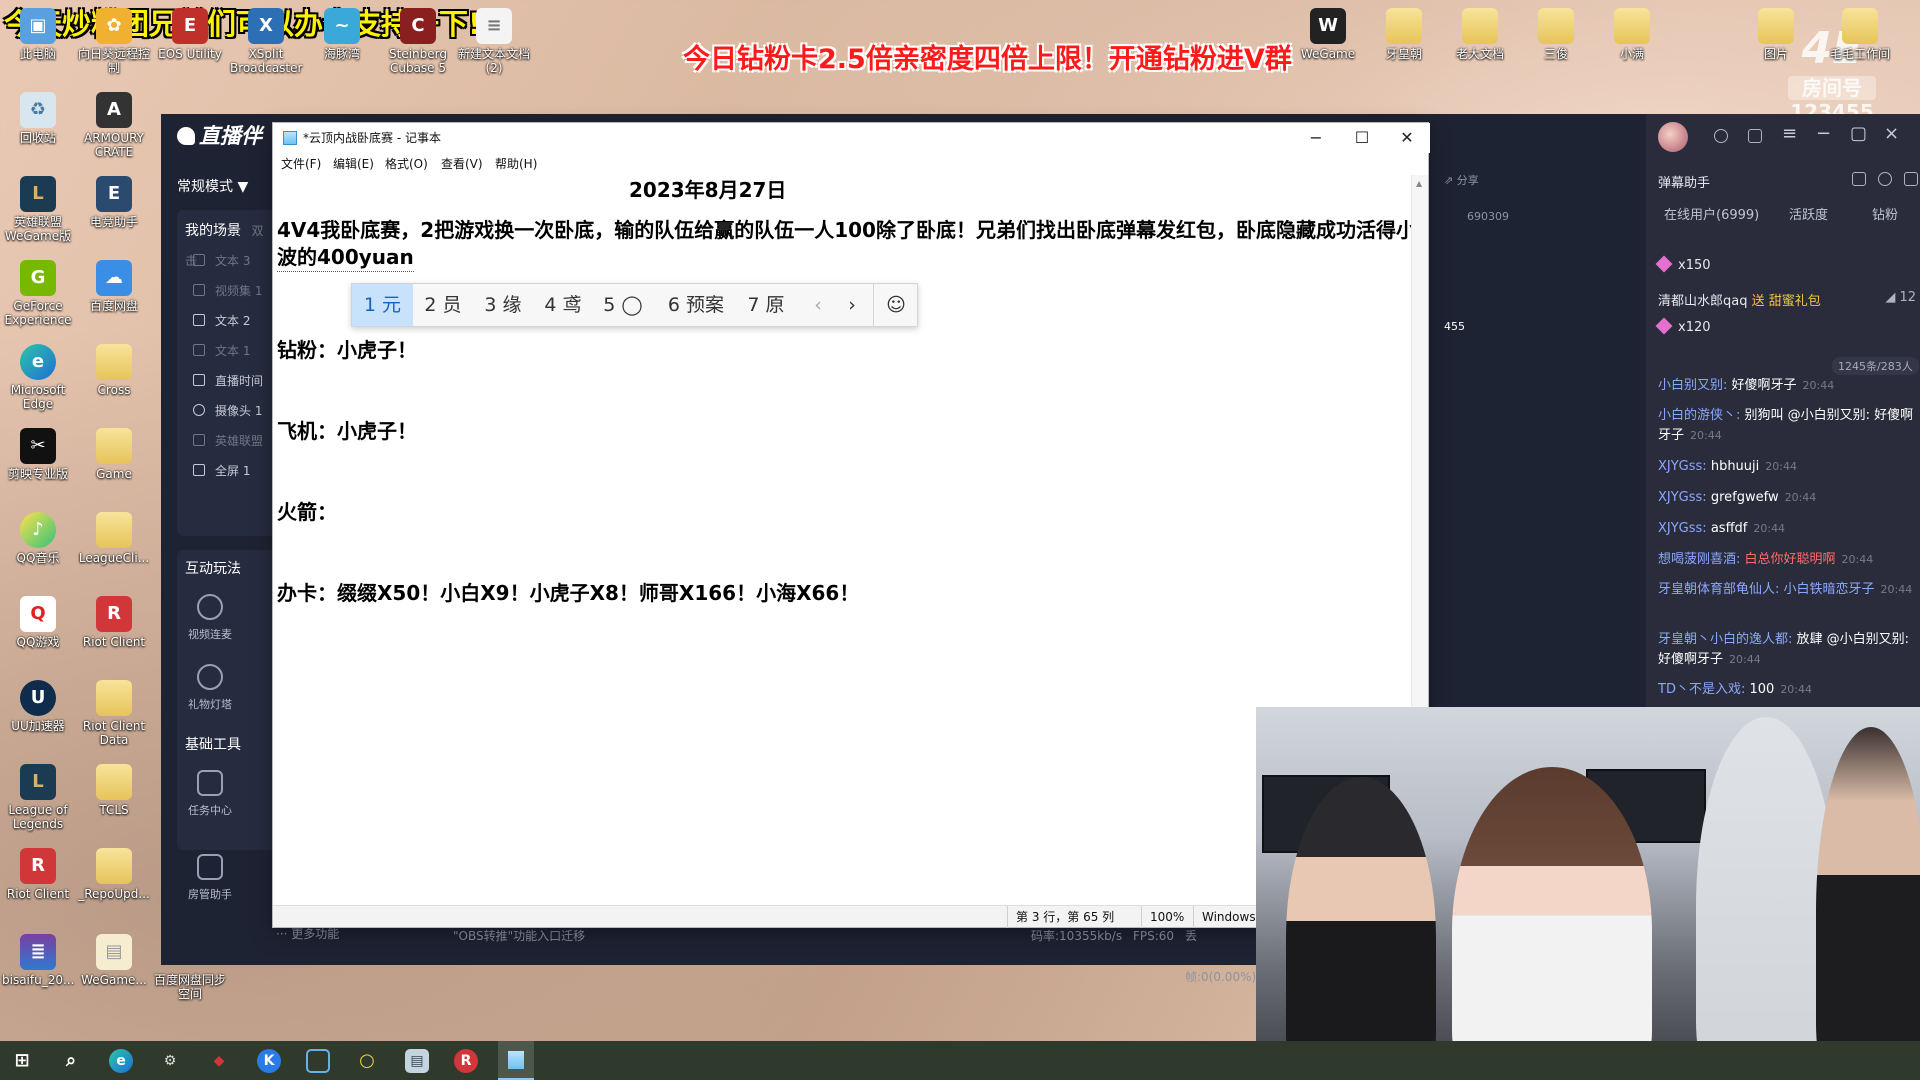 The height and width of the screenshot is (1080, 1920). I want to click on task-app-icon: ⚙, so click(170, 1061).